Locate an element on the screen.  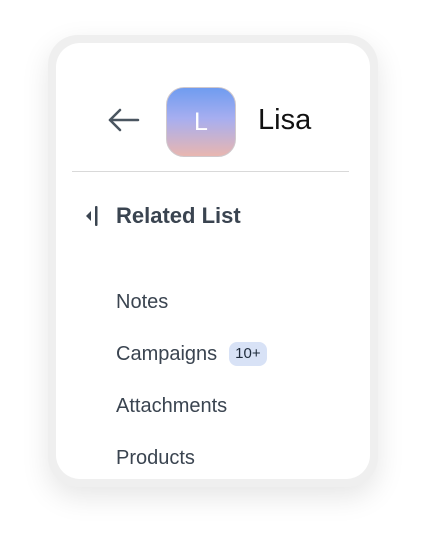
count-badge: 10+ is located at coordinates (248, 354).